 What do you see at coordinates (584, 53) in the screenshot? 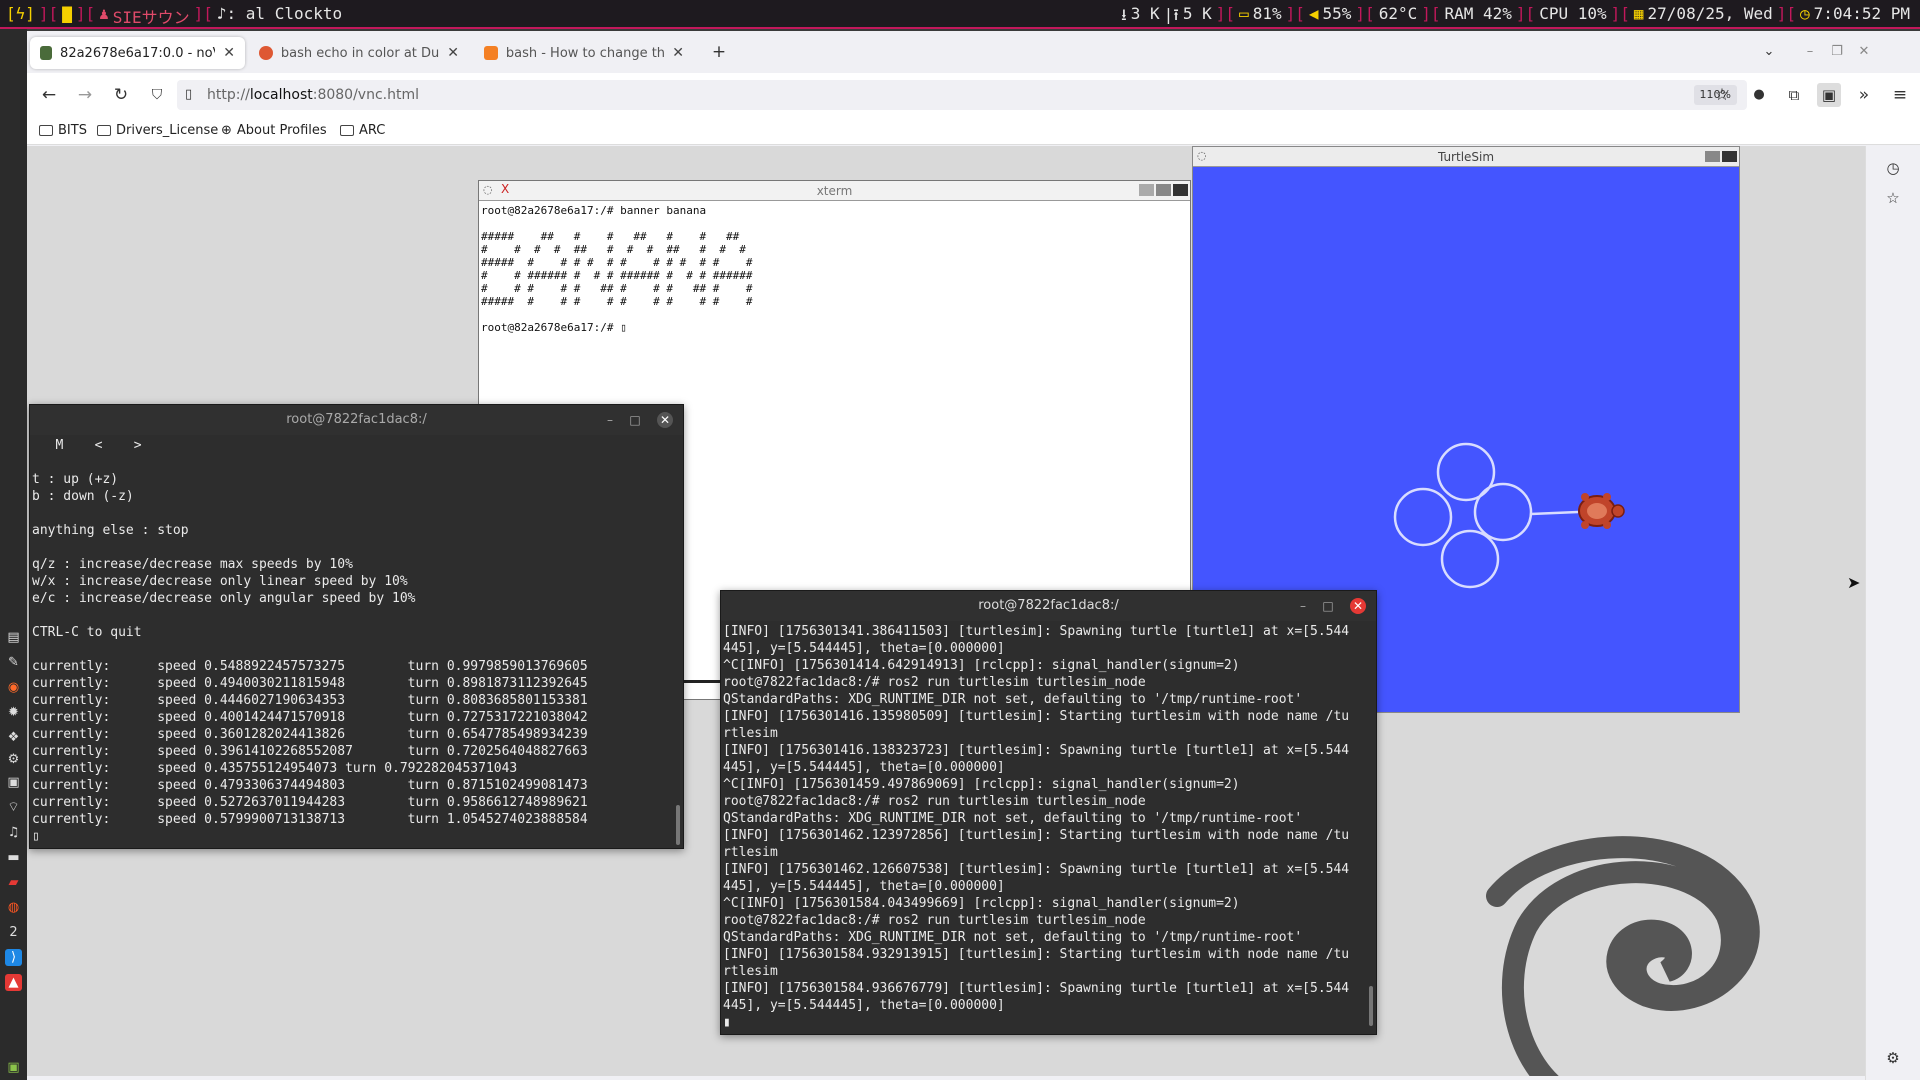
I see `tab-stackoverflow: bash - How to change the o ✕` at bounding box center [584, 53].